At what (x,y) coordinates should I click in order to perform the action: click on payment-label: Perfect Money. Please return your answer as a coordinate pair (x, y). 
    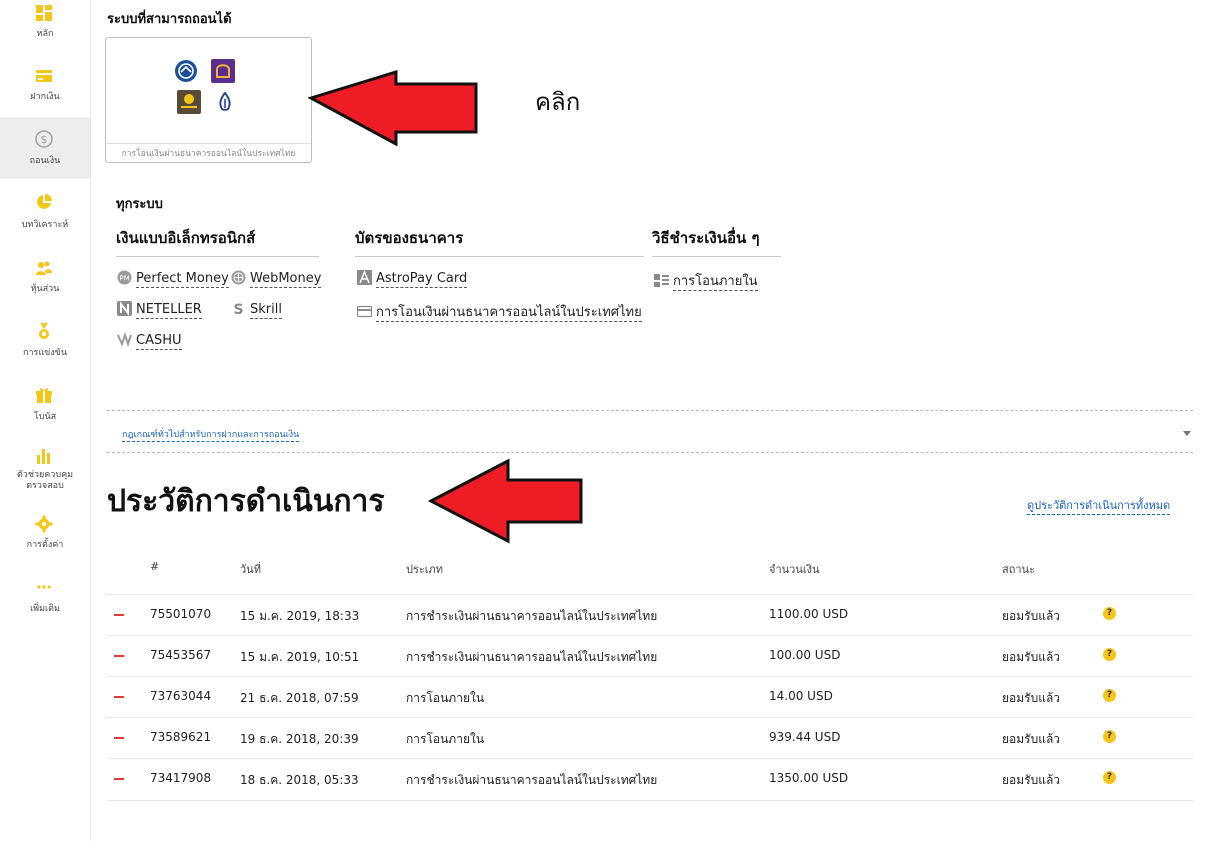
    Looking at the image, I should click on (182, 279).